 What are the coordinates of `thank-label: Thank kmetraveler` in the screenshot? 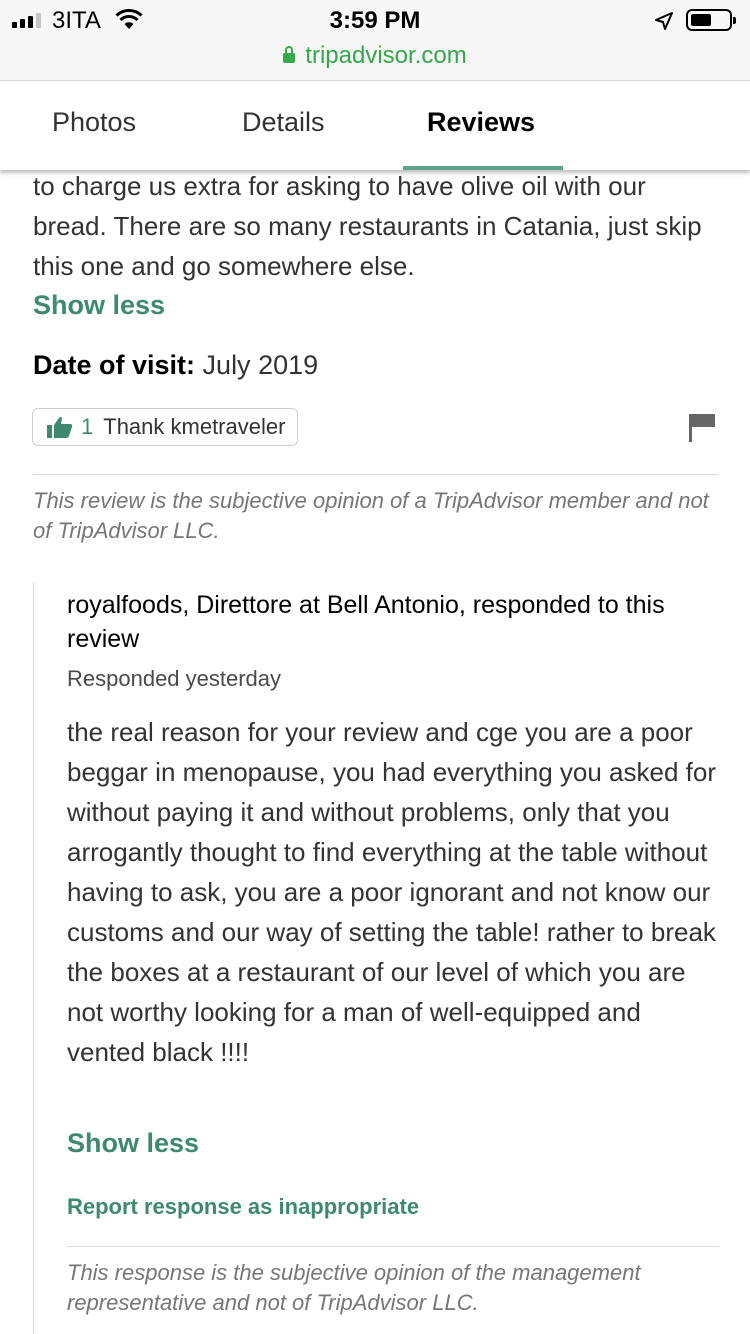 It's located at (194, 426).